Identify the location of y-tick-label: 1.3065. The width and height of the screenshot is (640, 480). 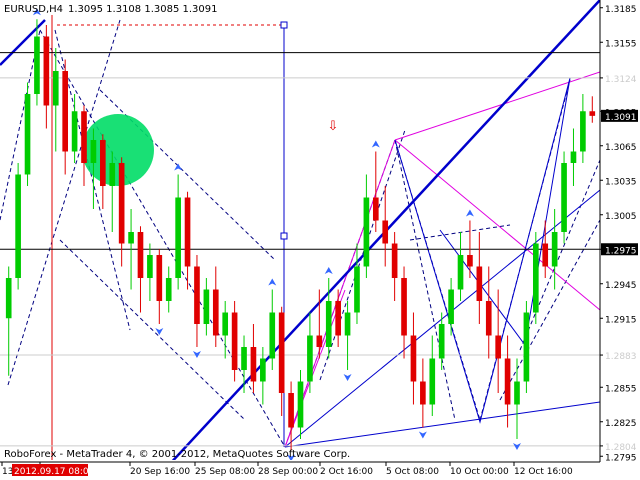
(621, 148).